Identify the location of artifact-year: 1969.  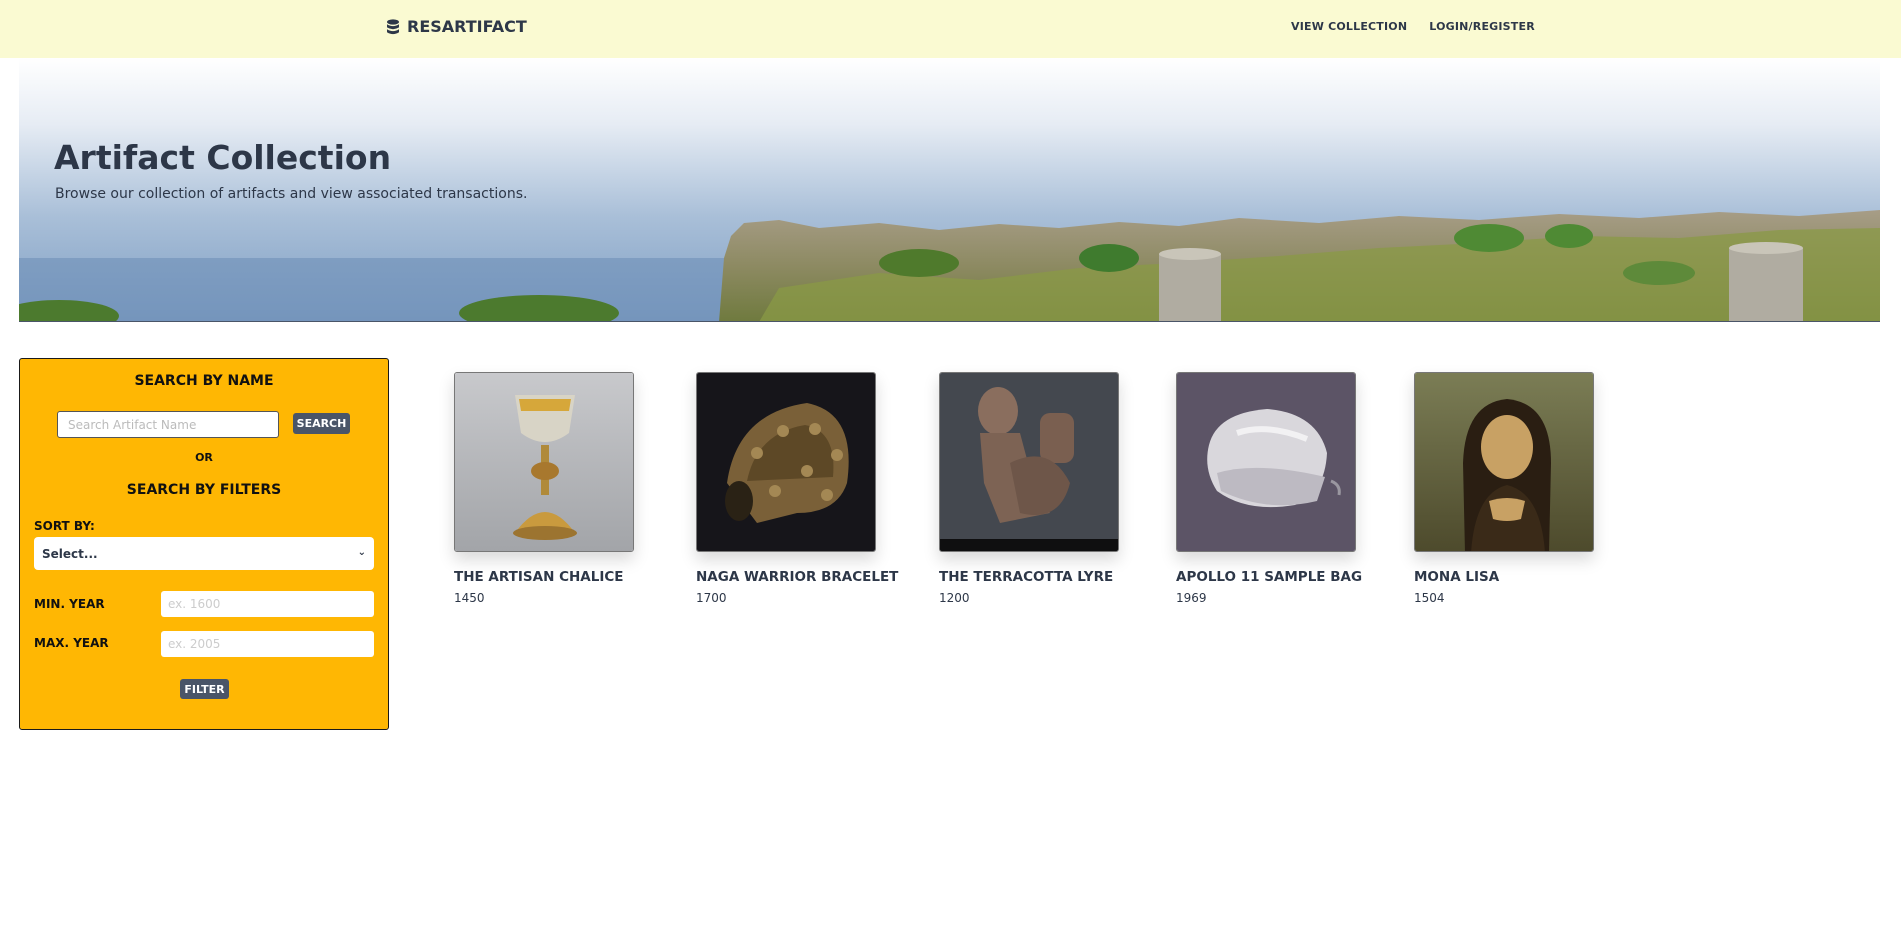
(1191, 598).